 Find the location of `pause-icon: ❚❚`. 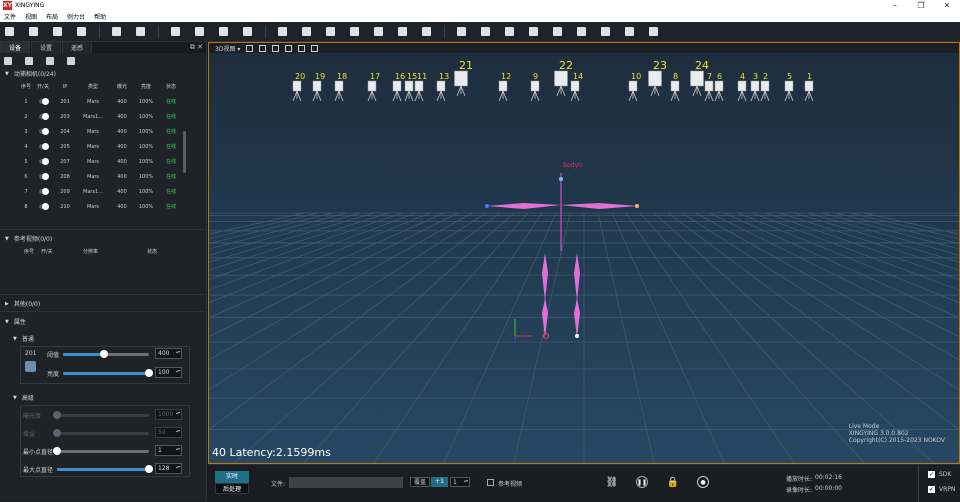

pause-icon: ❚❚ is located at coordinates (642, 482).